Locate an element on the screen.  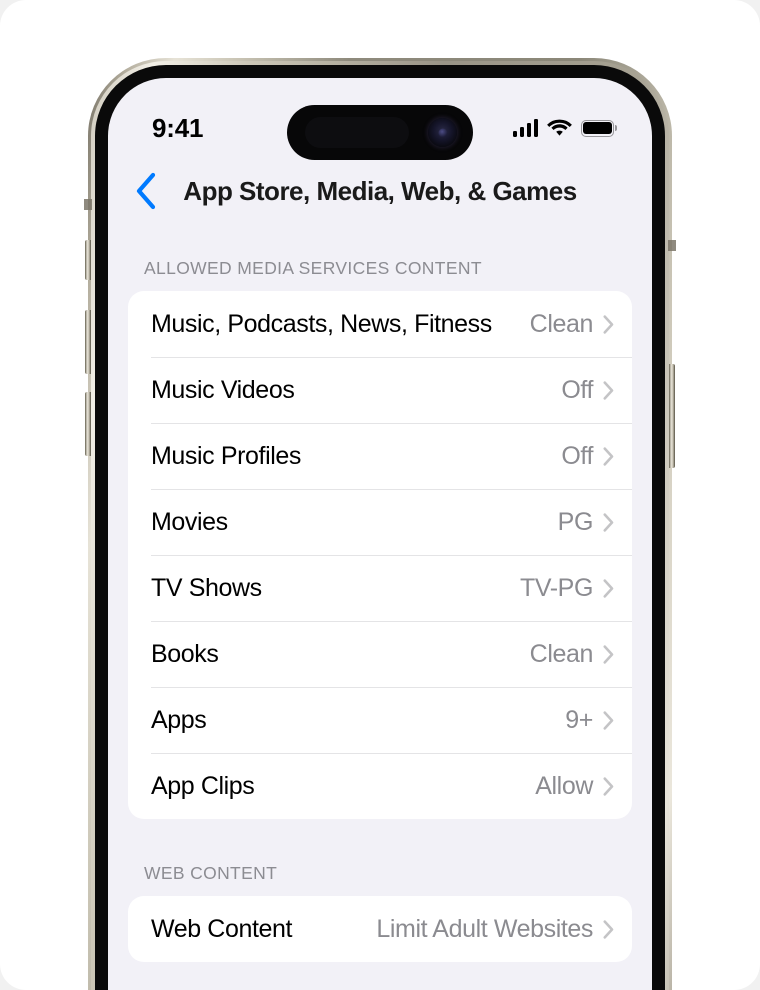
row-music-videos: Music Videos Off is located at coordinates (380, 390).